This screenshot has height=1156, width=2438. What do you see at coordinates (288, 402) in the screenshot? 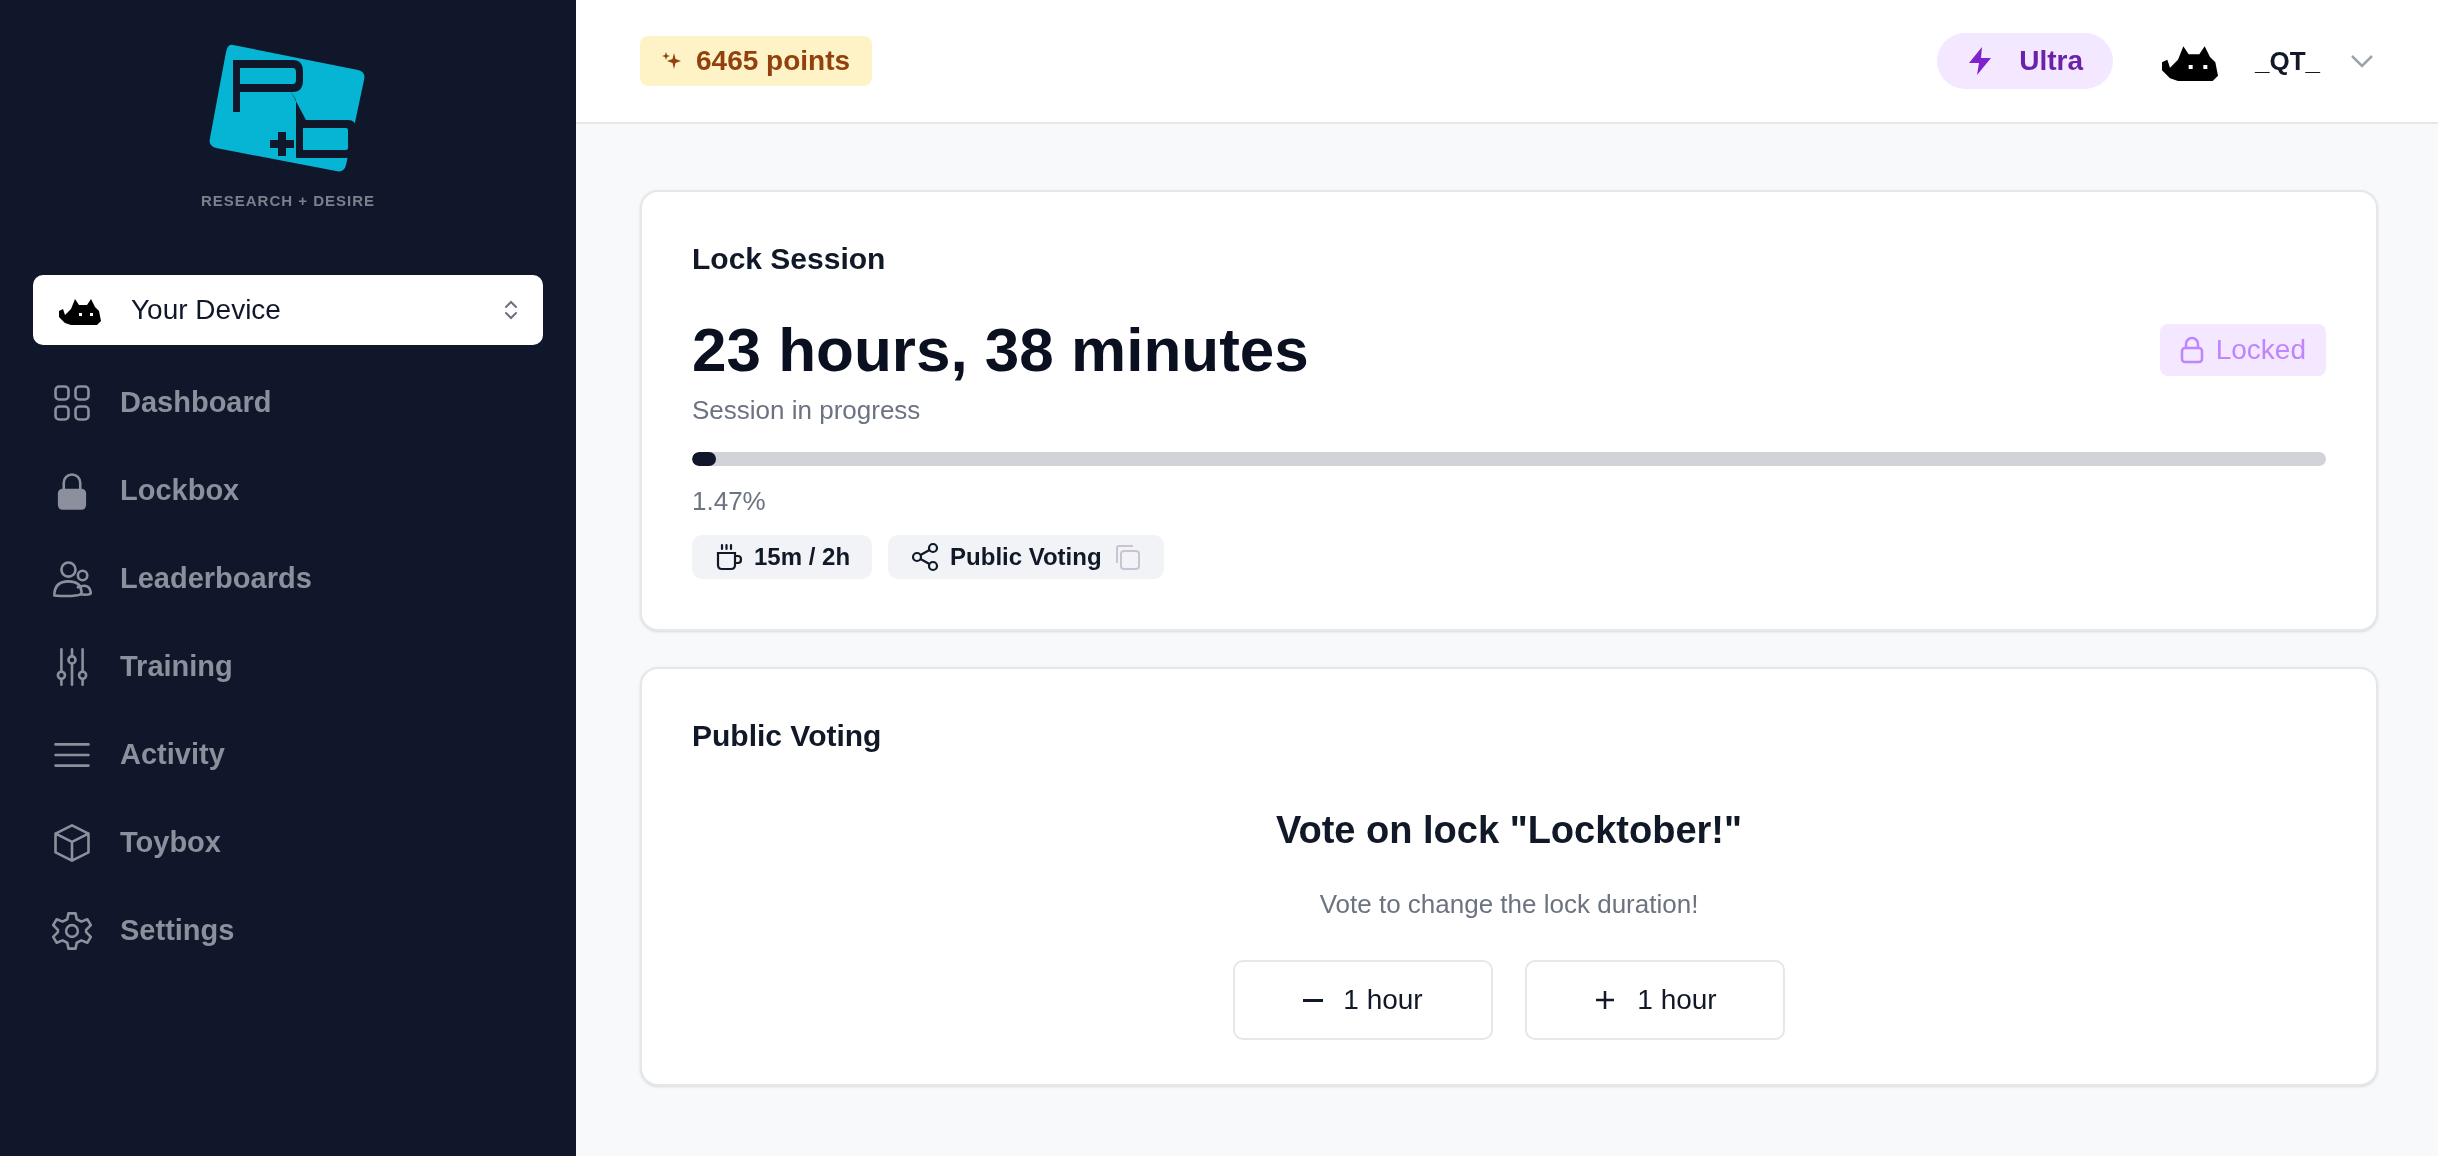
I see `nav-item: Dashboard` at bounding box center [288, 402].